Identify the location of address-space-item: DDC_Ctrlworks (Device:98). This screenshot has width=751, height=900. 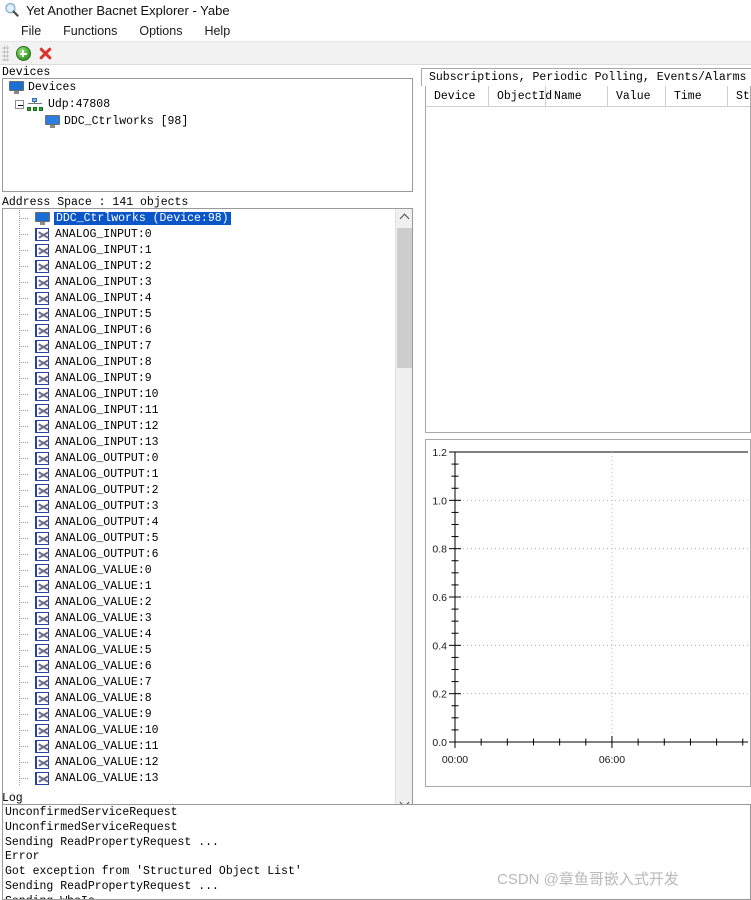
(199, 218).